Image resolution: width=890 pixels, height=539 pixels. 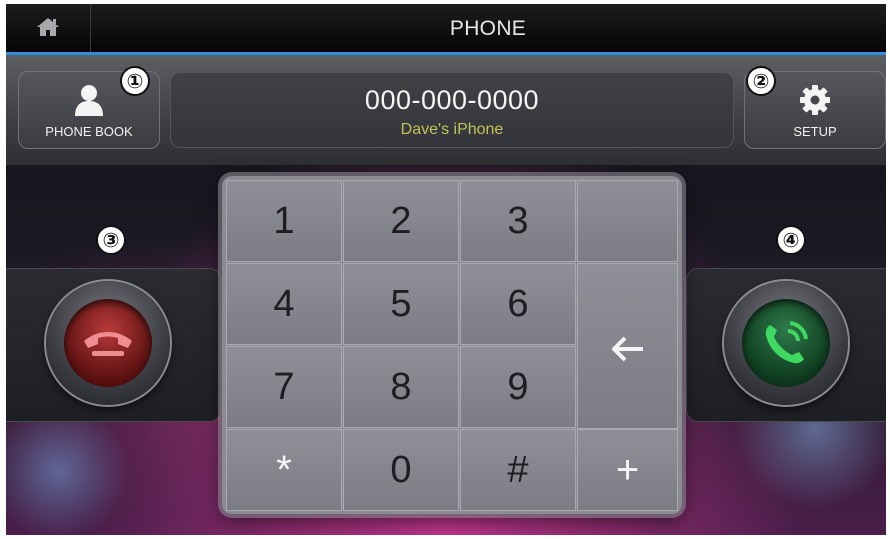 I want to click on home-button, so click(x=48, y=28).